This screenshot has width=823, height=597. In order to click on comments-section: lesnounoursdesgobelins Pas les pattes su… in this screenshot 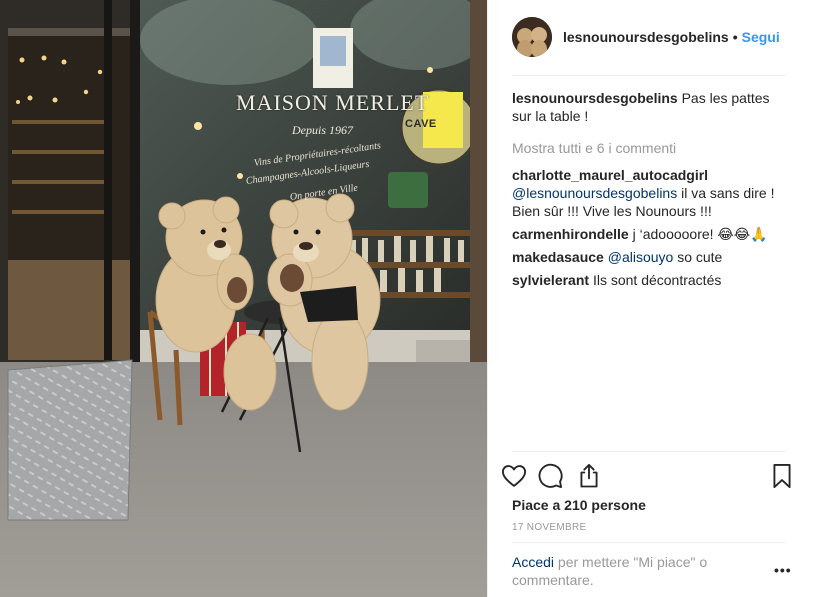, I will do `click(651, 189)`.